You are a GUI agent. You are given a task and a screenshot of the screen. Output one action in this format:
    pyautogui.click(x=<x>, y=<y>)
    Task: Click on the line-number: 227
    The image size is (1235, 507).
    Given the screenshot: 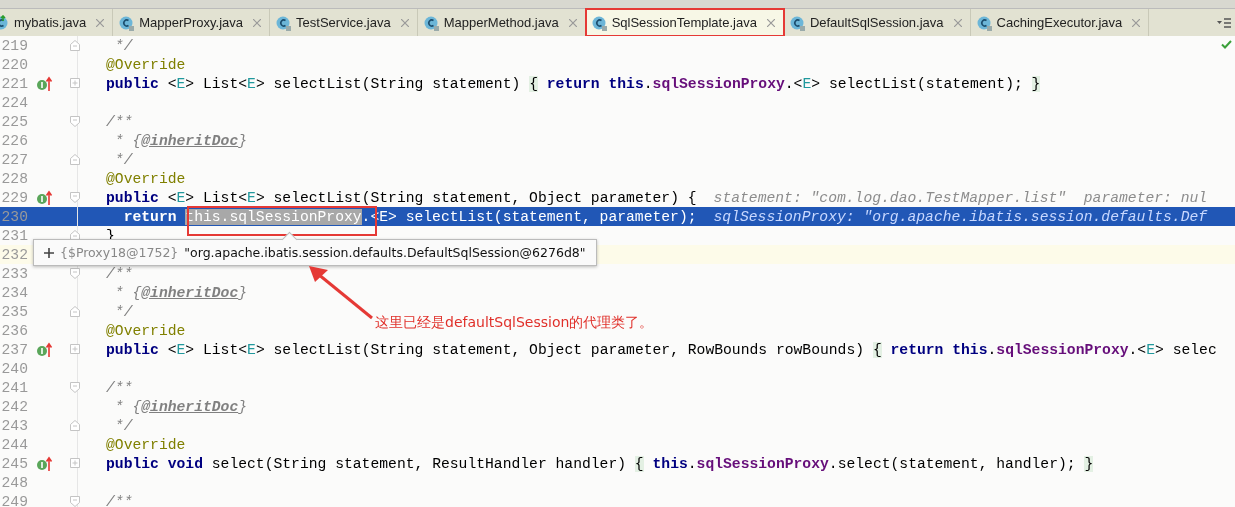 What is the action you would take?
    pyautogui.click(x=14, y=159)
    